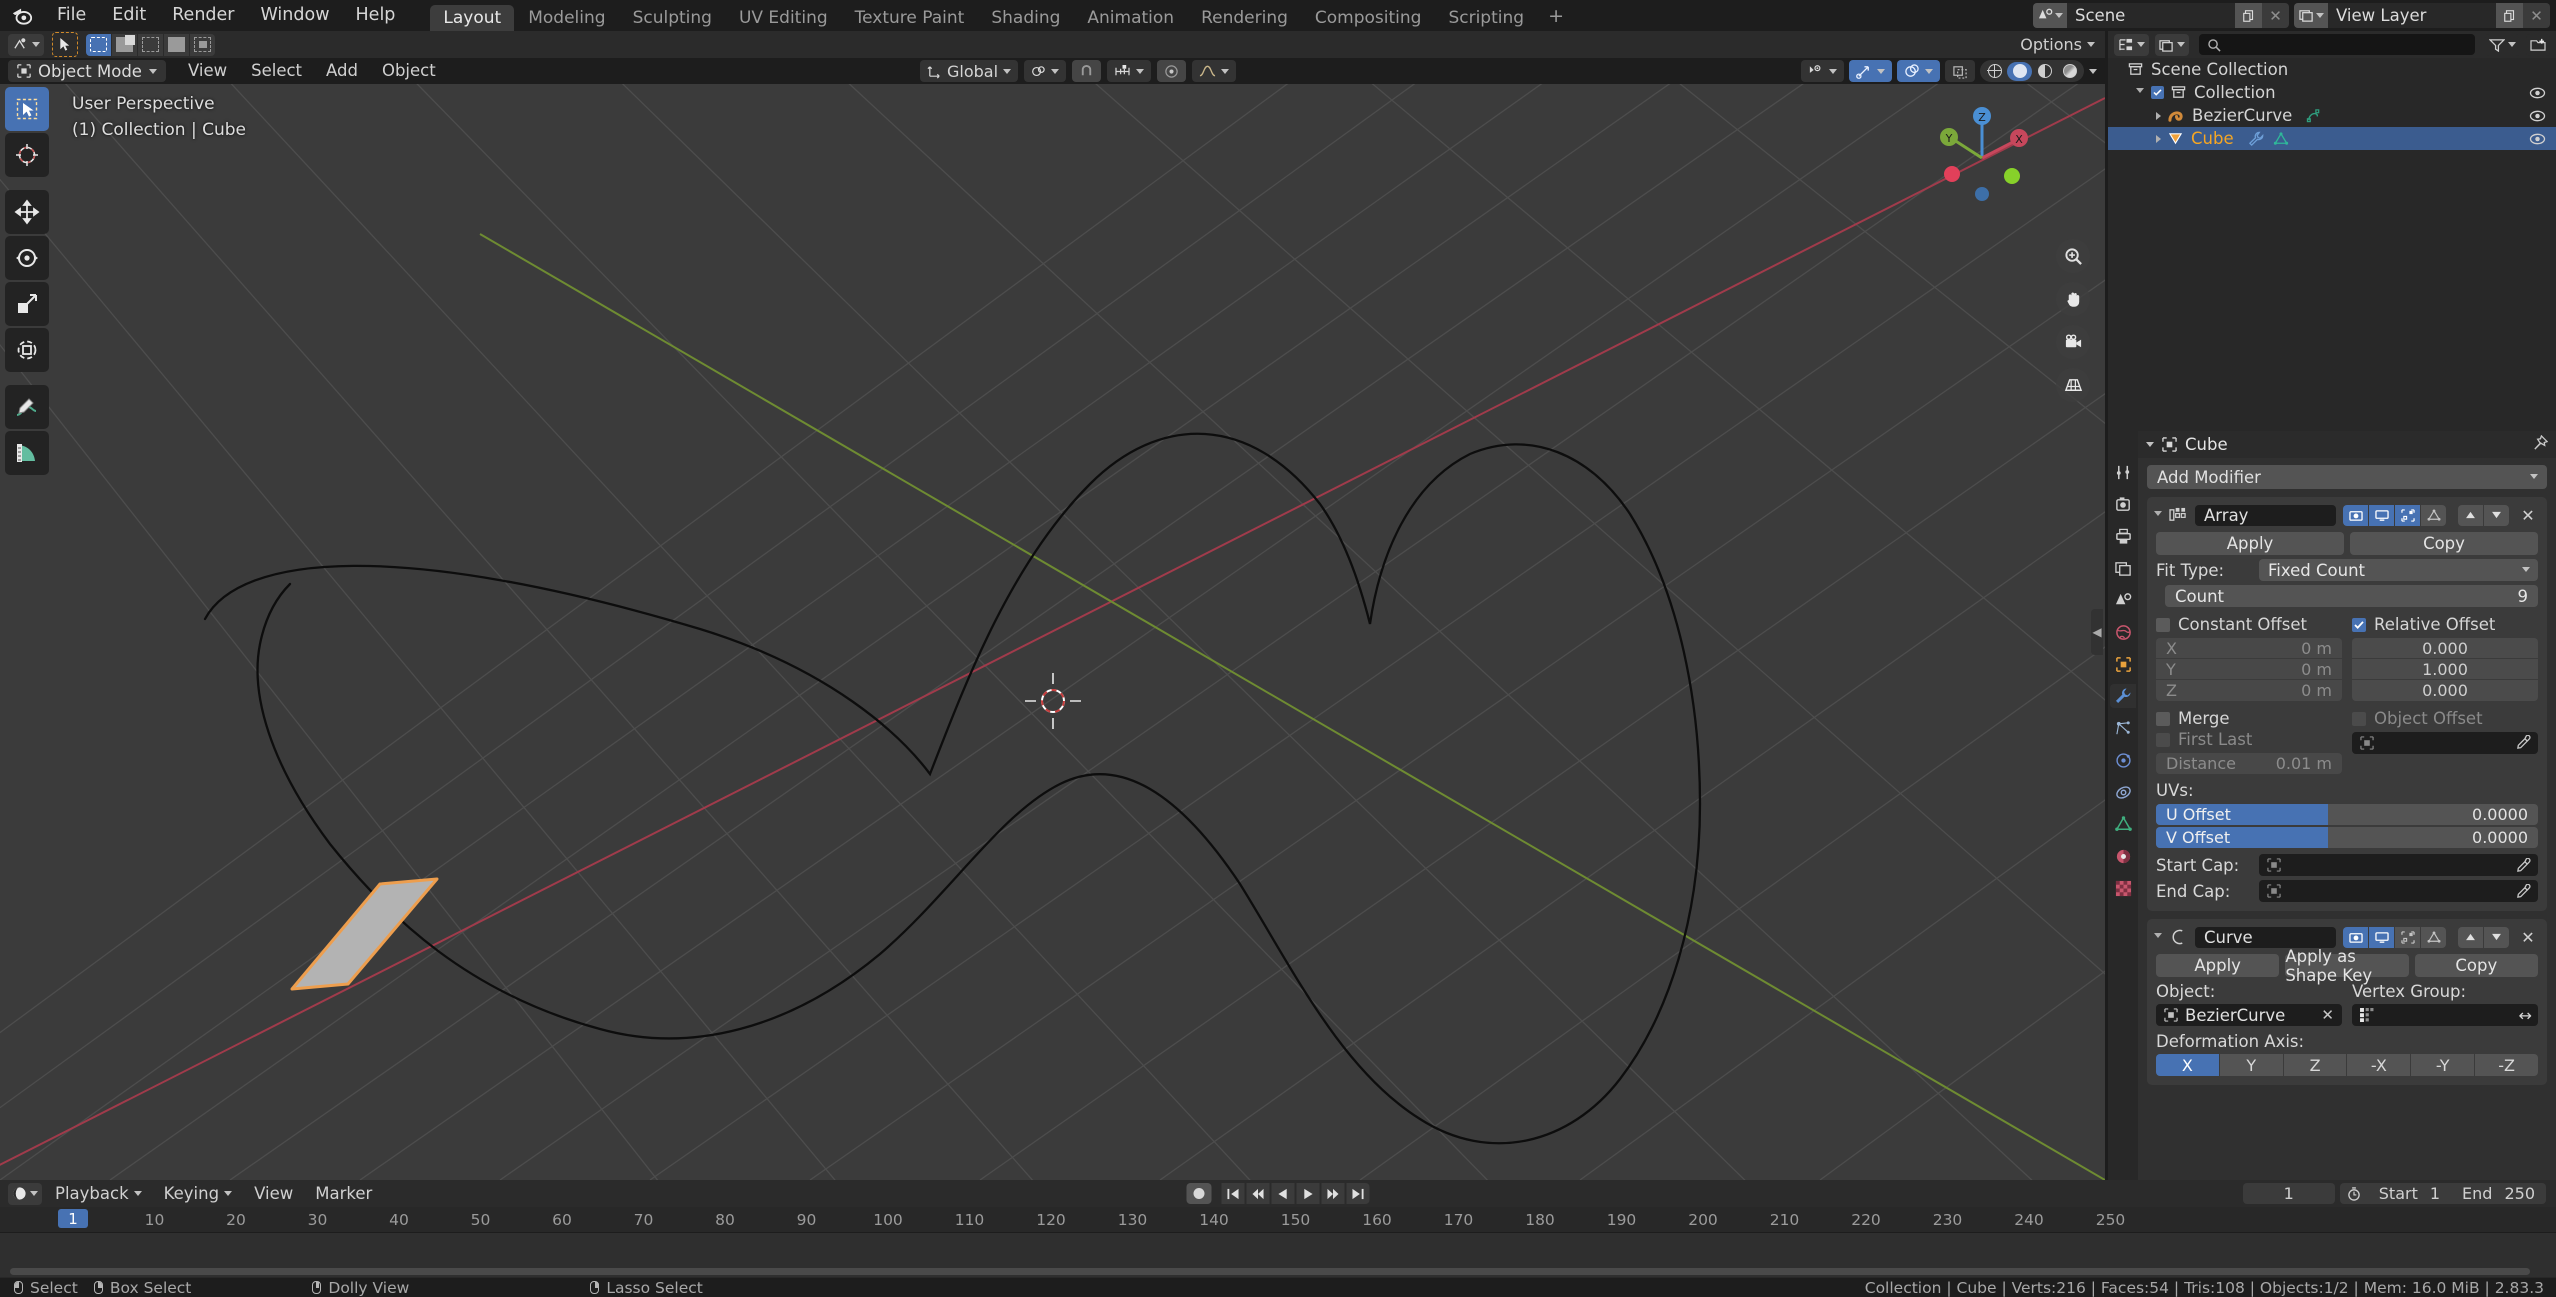  What do you see at coordinates (2433, 515) in the screenshot?
I see `array-on-cage-toggle` at bounding box center [2433, 515].